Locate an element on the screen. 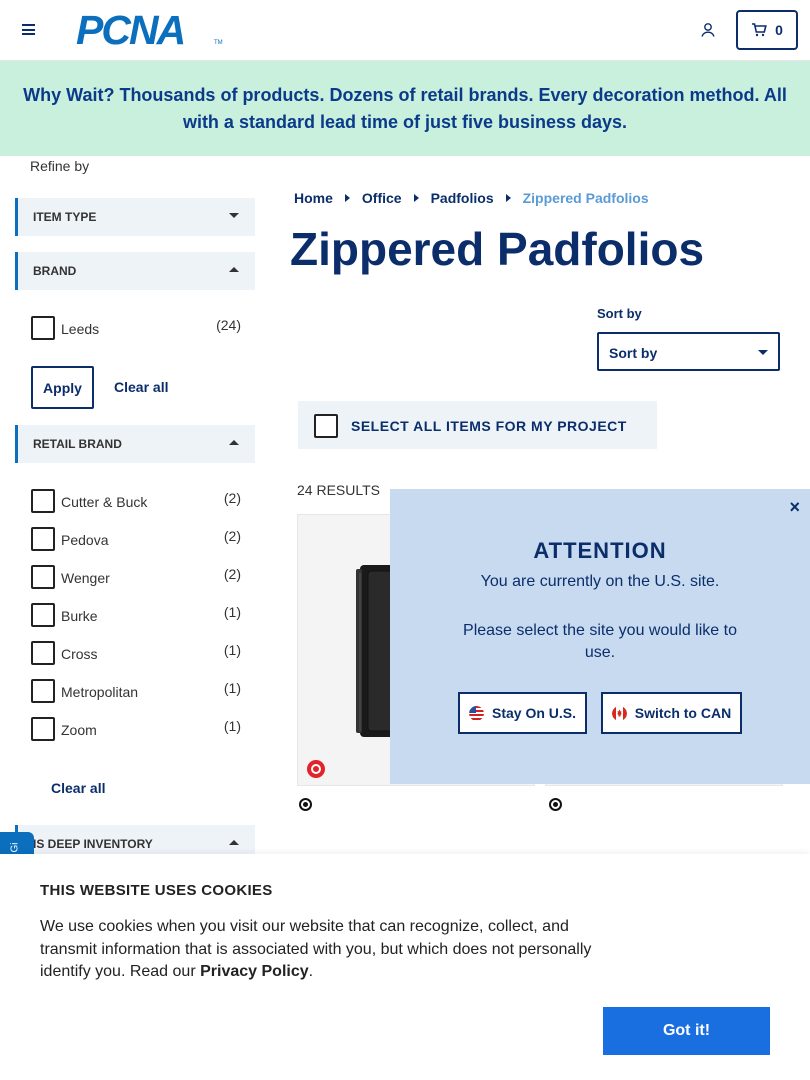  facet-option-pedova: Pedova (2) is located at coordinates (138, 540).